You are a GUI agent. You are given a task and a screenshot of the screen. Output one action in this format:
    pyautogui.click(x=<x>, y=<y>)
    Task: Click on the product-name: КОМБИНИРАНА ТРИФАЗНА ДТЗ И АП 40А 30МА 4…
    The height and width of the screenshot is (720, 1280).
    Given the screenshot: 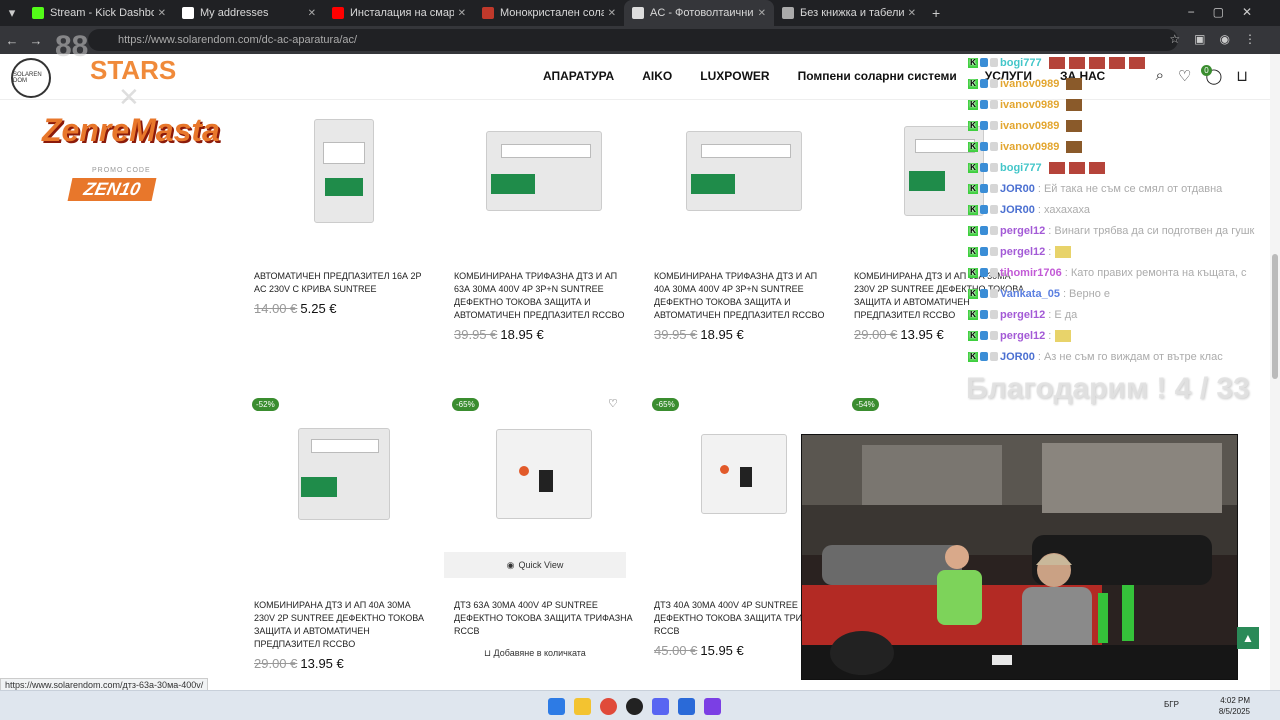 What is the action you would take?
    pyautogui.click(x=744, y=296)
    